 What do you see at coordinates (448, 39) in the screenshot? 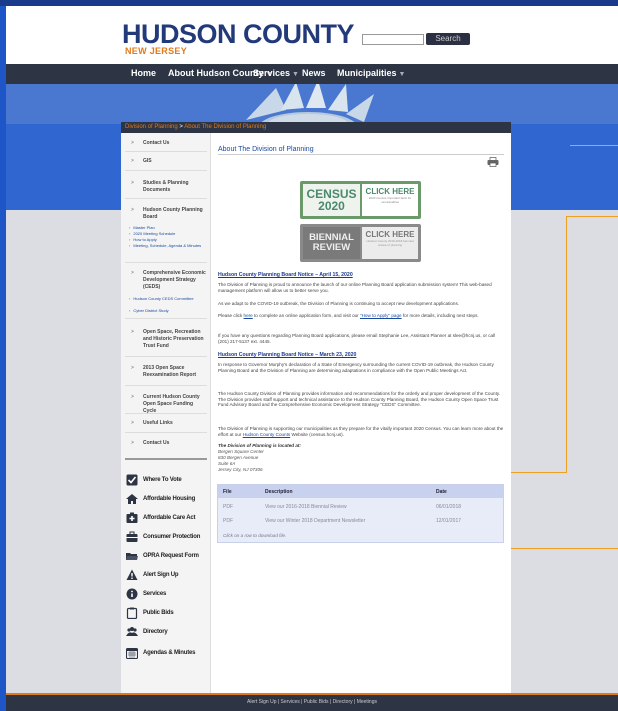
I see `search-button: Search` at bounding box center [448, 39].